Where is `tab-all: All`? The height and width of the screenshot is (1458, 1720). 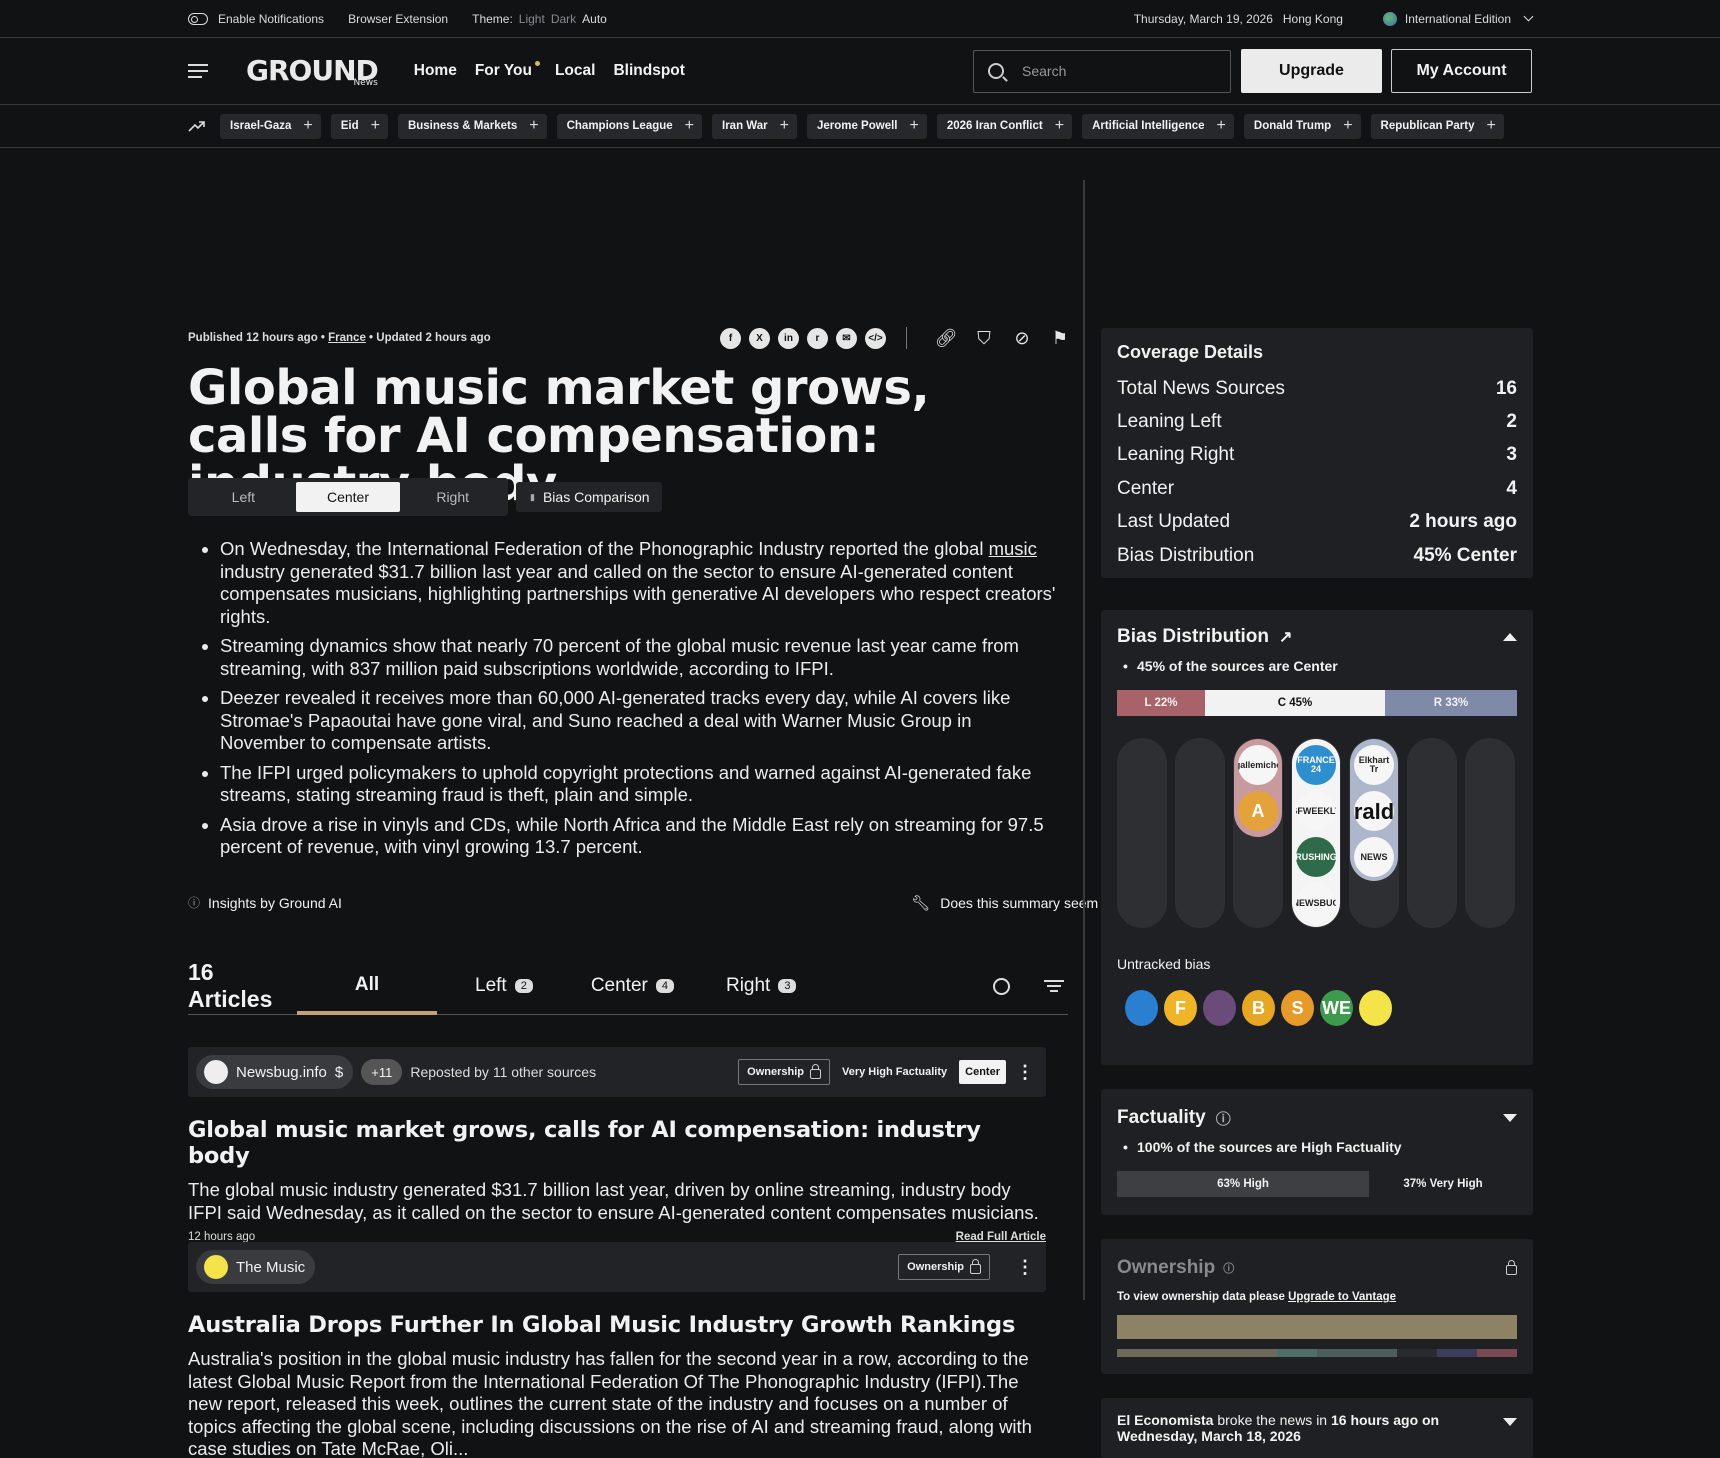 tab-all: All is located at coordinates (367, 986).